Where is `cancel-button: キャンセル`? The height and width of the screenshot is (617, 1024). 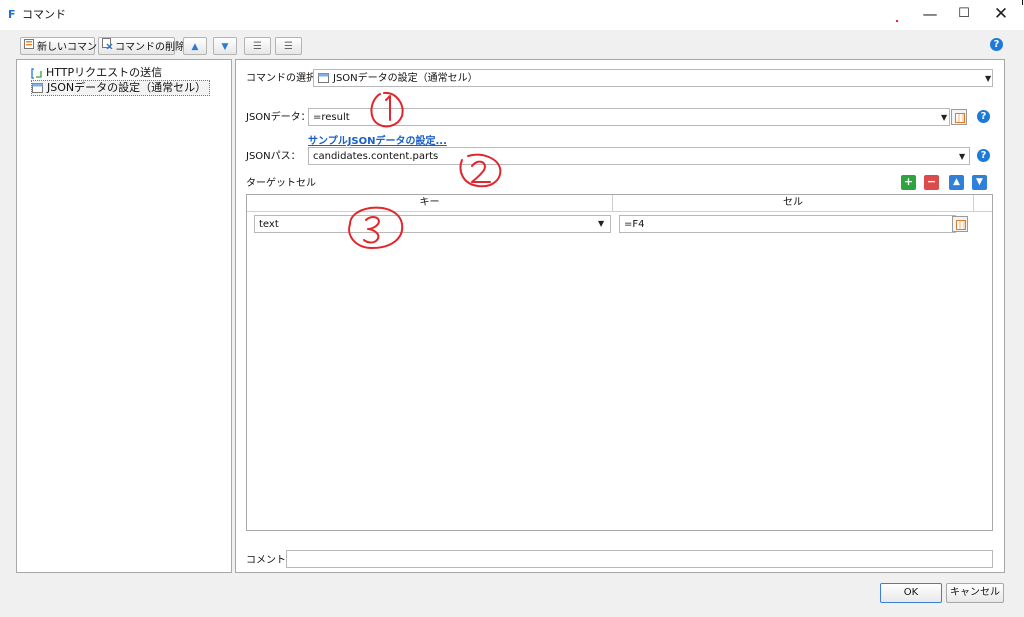
cancel-button: キャンセル is located at coordinates (975, 593).